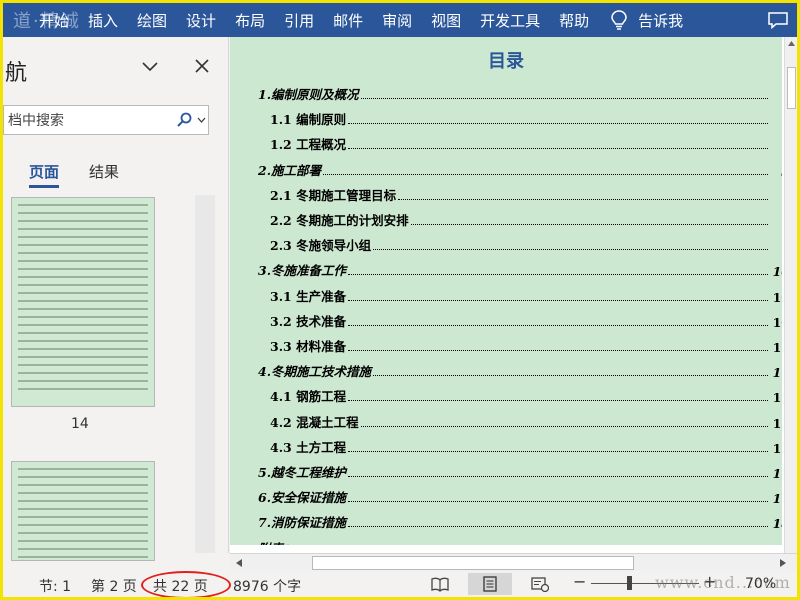 This screenshot has height=600, width=800. What do you see at coordinates (506, 520) in the screenshot?
I see `toc-entry: 7.消防保证措施 18` at bounding box center [506, 520].